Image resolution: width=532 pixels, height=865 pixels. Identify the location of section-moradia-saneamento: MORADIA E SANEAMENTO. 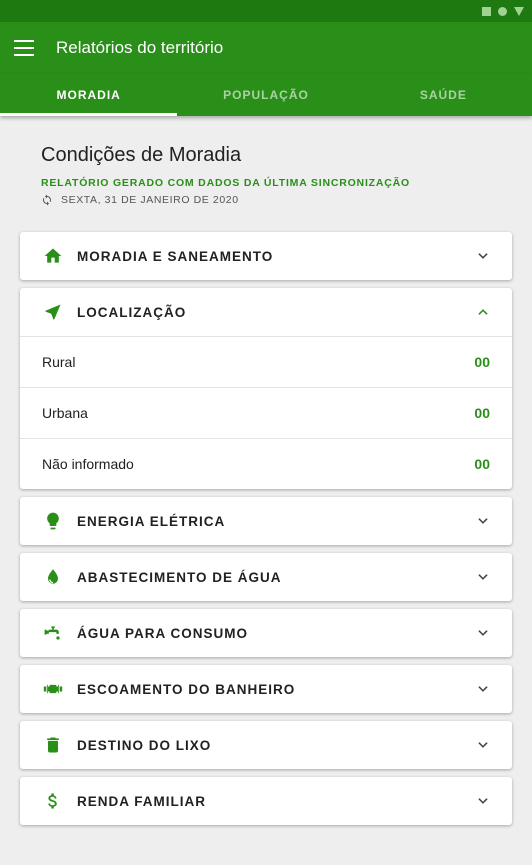
(266, 256).